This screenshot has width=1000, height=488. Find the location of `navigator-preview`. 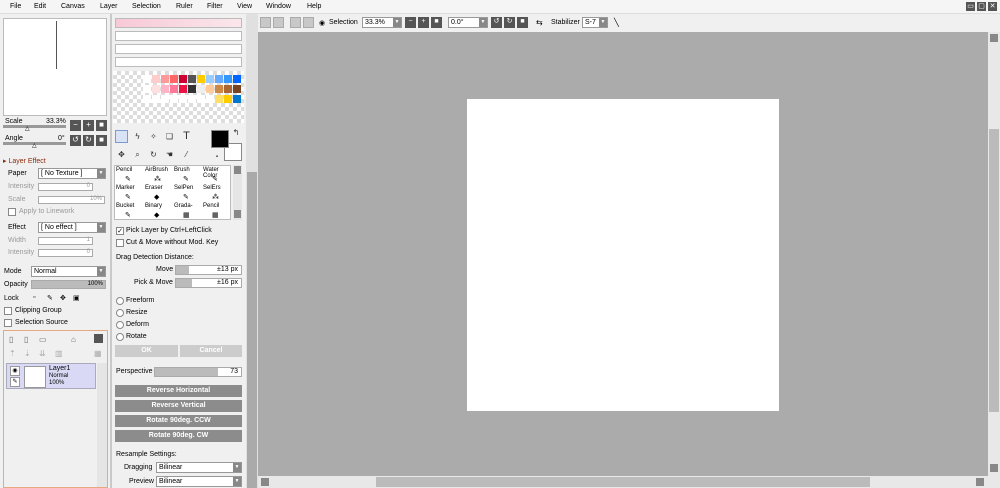

navigator-preview is located at coordinates (55, 67).